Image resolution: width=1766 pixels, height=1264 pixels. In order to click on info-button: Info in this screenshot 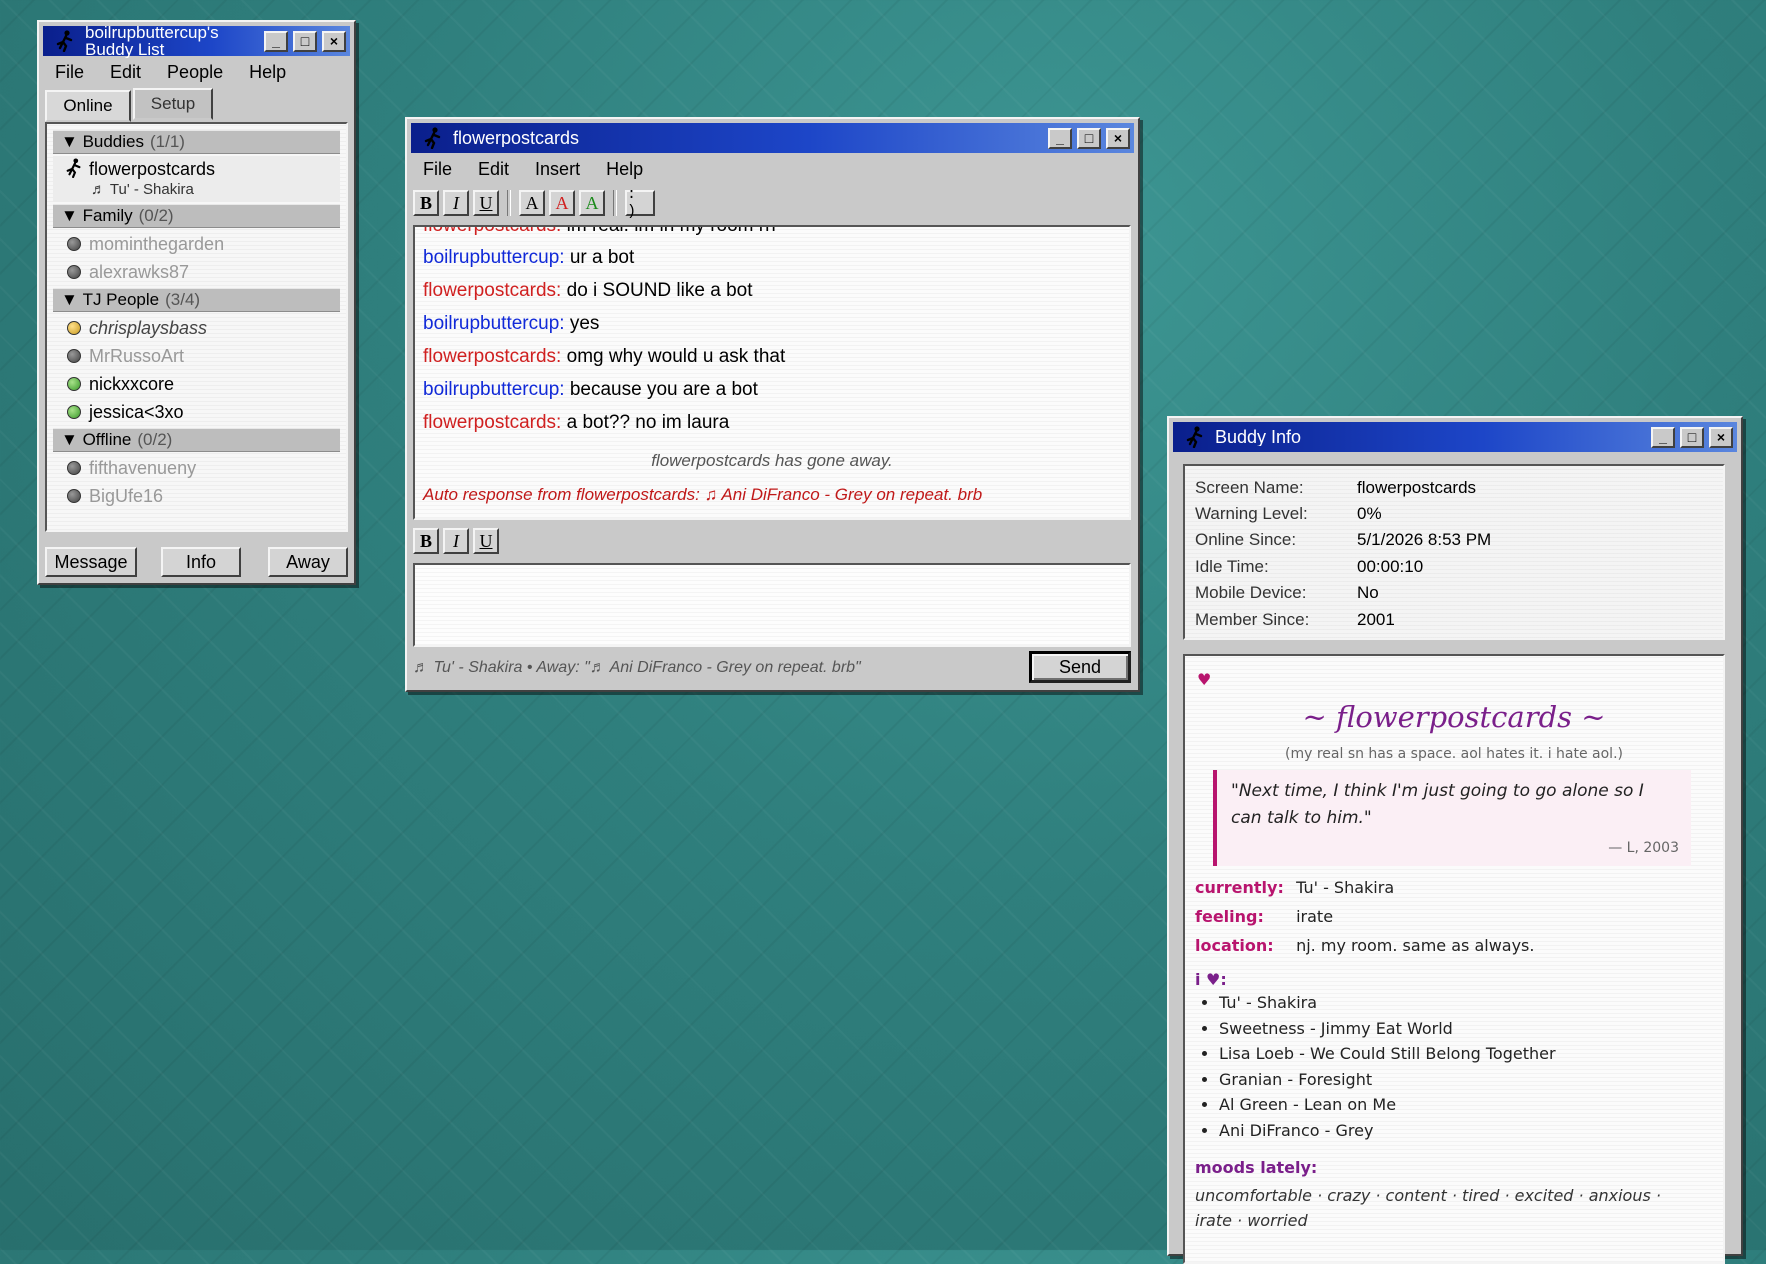, I will do `click(201, 562)`.